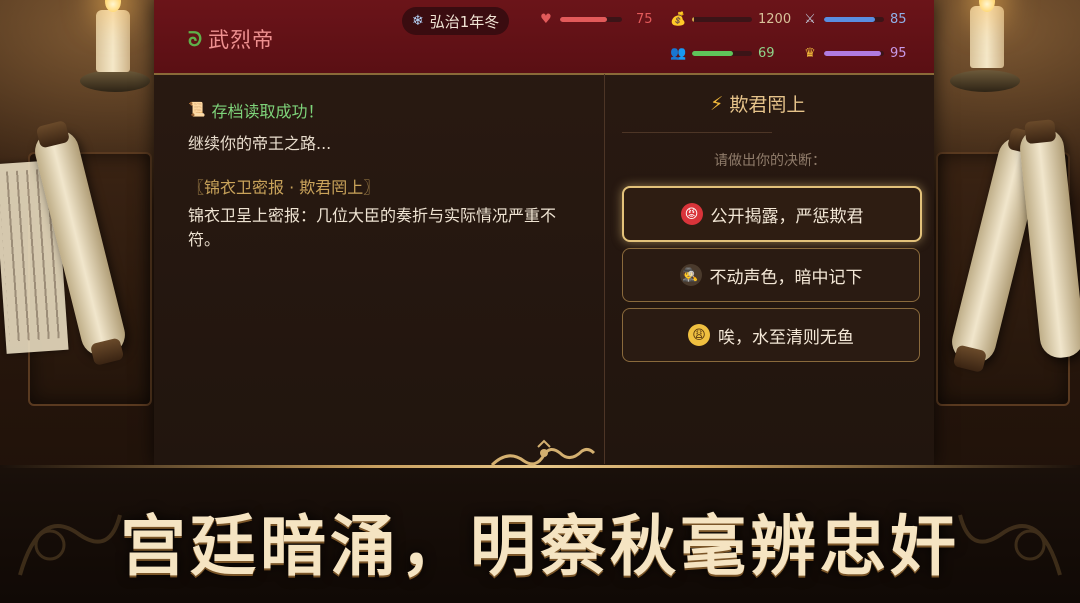 The height and width of the screenshot is (603, 1080). I want to click on military-bar, so click(854, 19).